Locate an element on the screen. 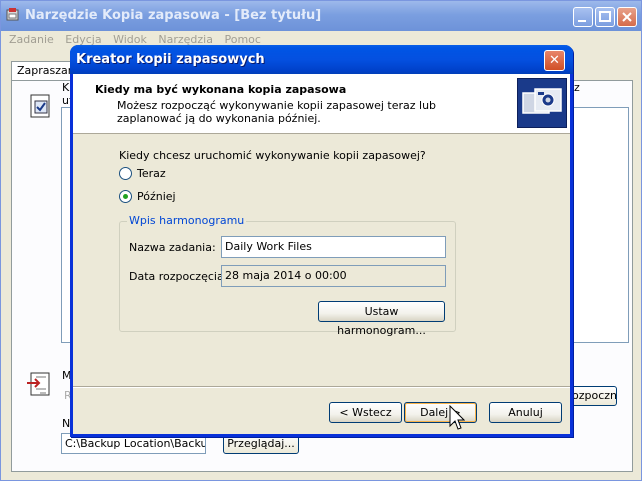  radio-later-label: Później is located at coordinates (156, 196).